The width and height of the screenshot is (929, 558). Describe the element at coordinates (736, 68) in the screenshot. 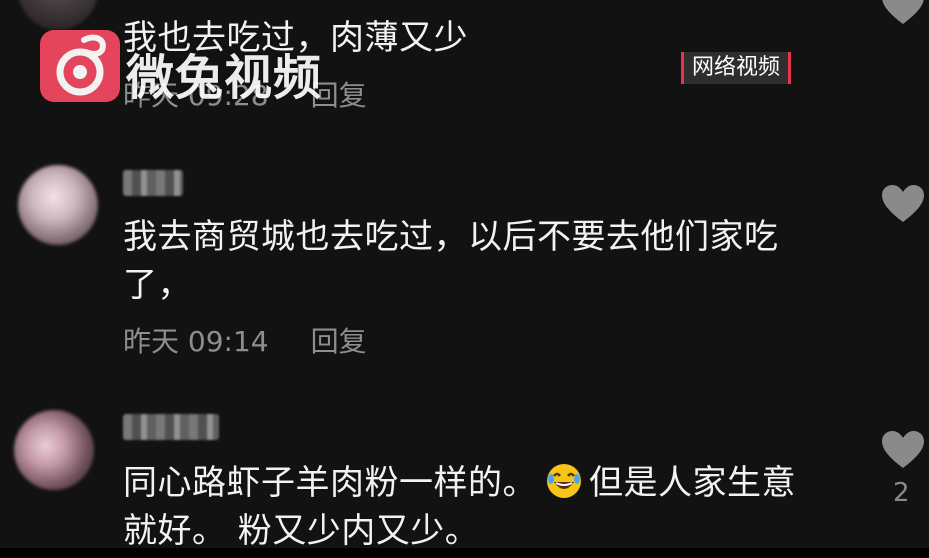

I see `network-video-tag: 网络视频` at that location.